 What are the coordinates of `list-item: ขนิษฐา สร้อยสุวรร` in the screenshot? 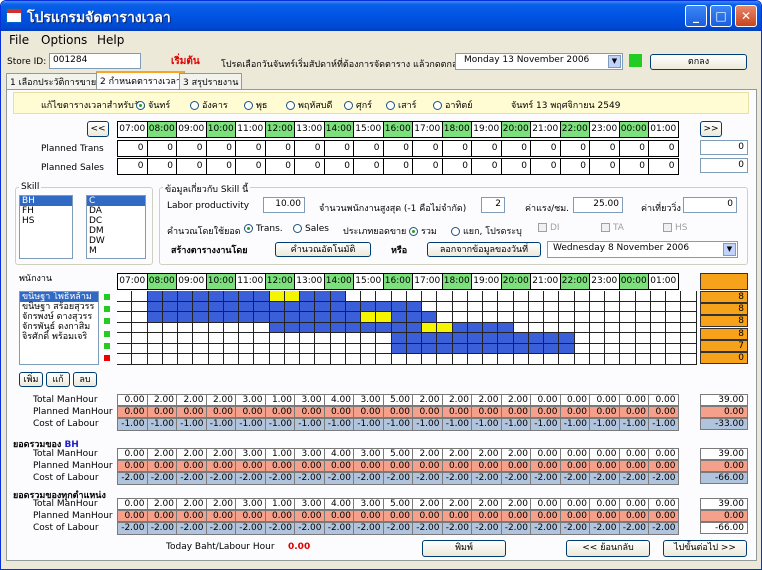 It's located at (59, 307).